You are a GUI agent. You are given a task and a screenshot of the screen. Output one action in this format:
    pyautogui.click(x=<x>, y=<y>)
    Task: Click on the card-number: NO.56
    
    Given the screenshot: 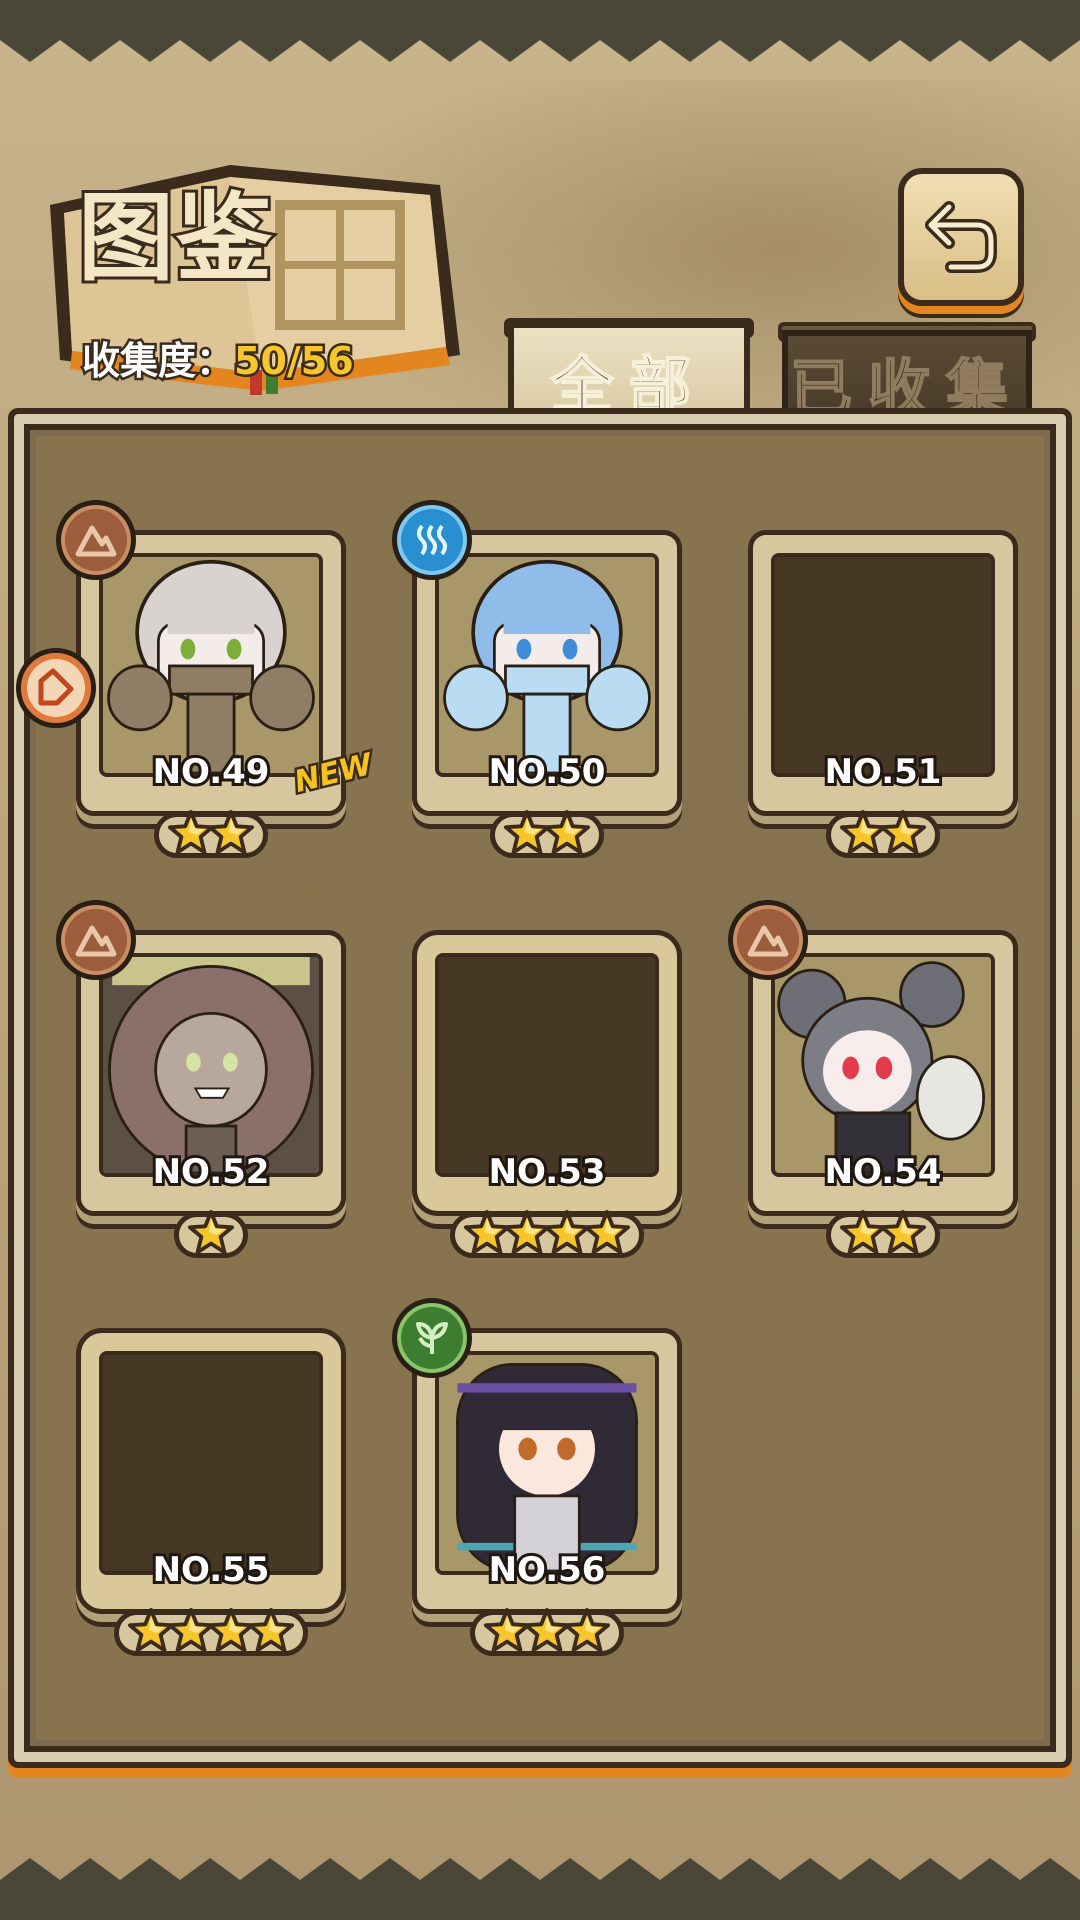 What is the action you would take?
    pyautogui.click(x=547, y=1570)
    